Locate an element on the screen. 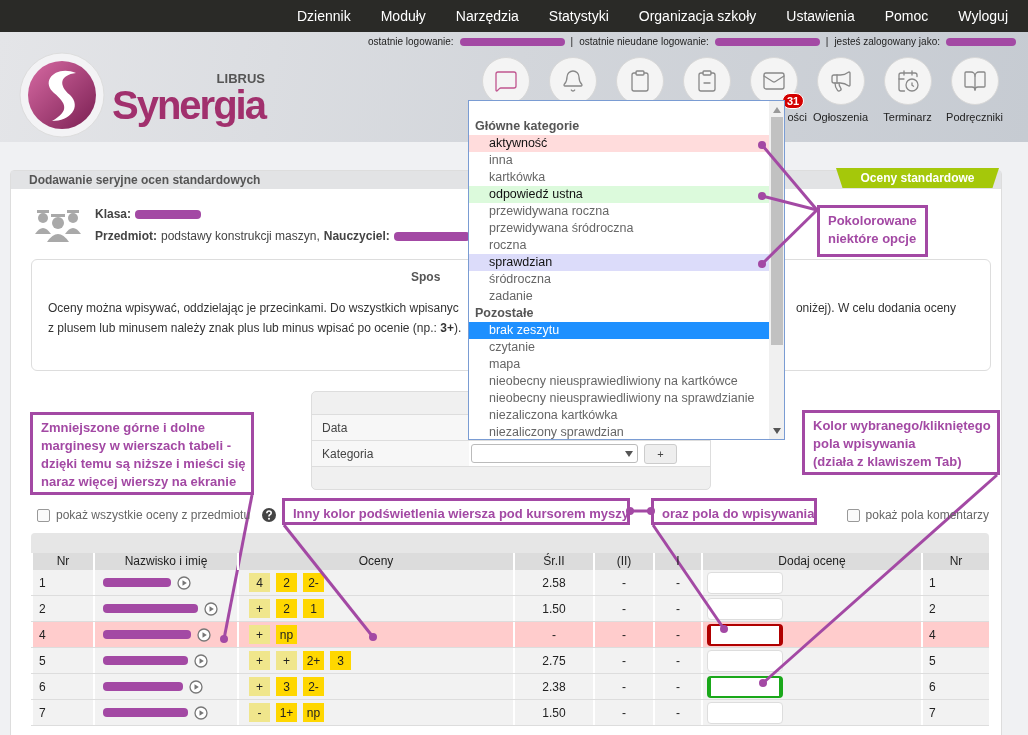  grade-chip: 2+ is located at coordinates (313, 660).